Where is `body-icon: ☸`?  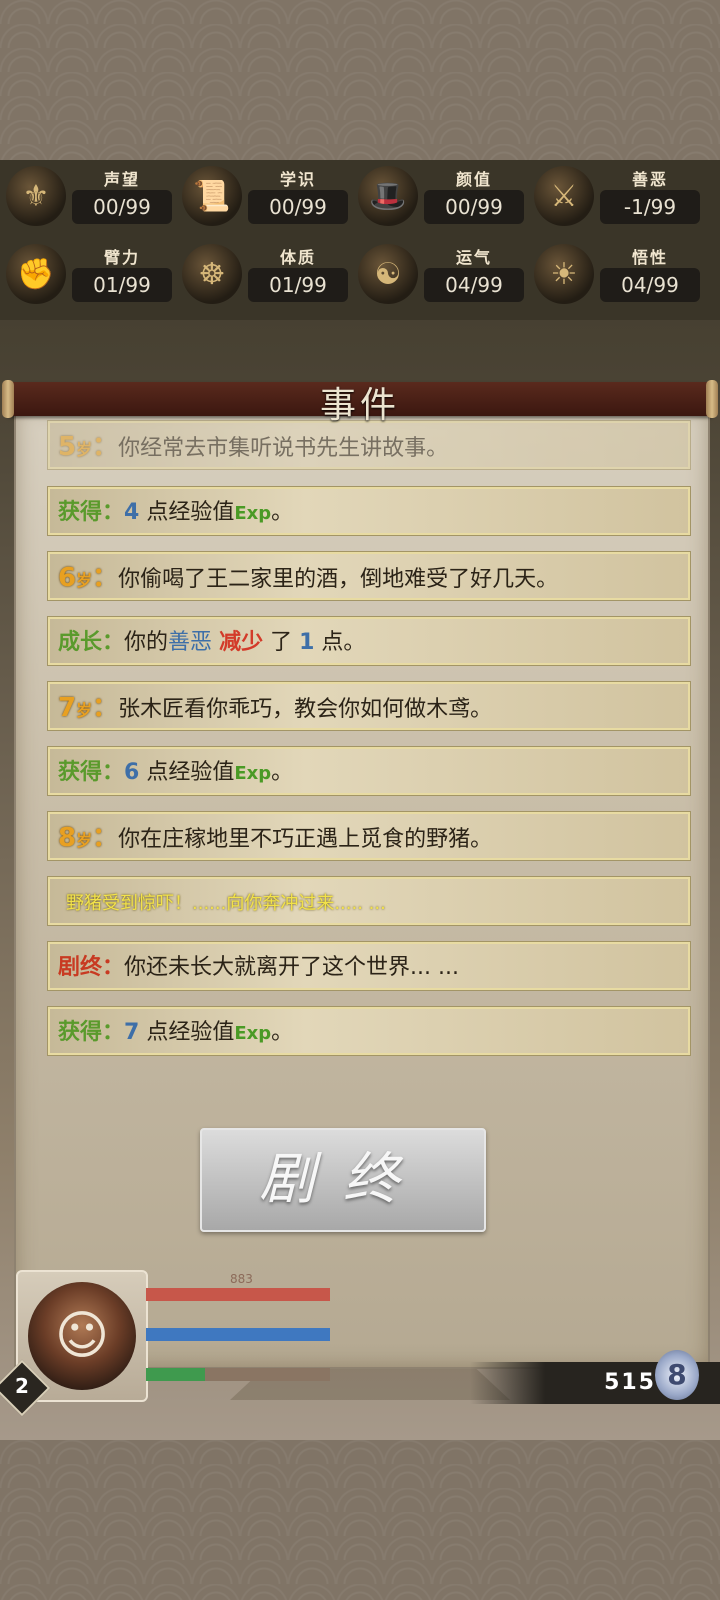
body-icon: ☸ is located at coordinates (212, 274).